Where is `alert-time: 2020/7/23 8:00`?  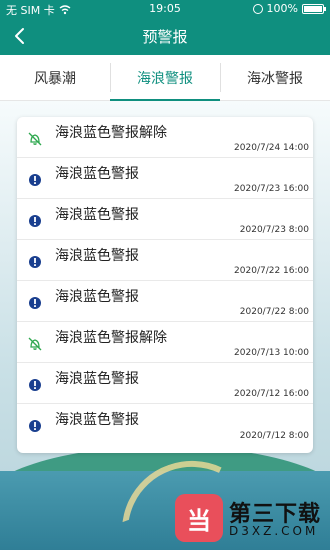 alert-time: 2020/7/23 8:00 is located at coordinates (274, 230).